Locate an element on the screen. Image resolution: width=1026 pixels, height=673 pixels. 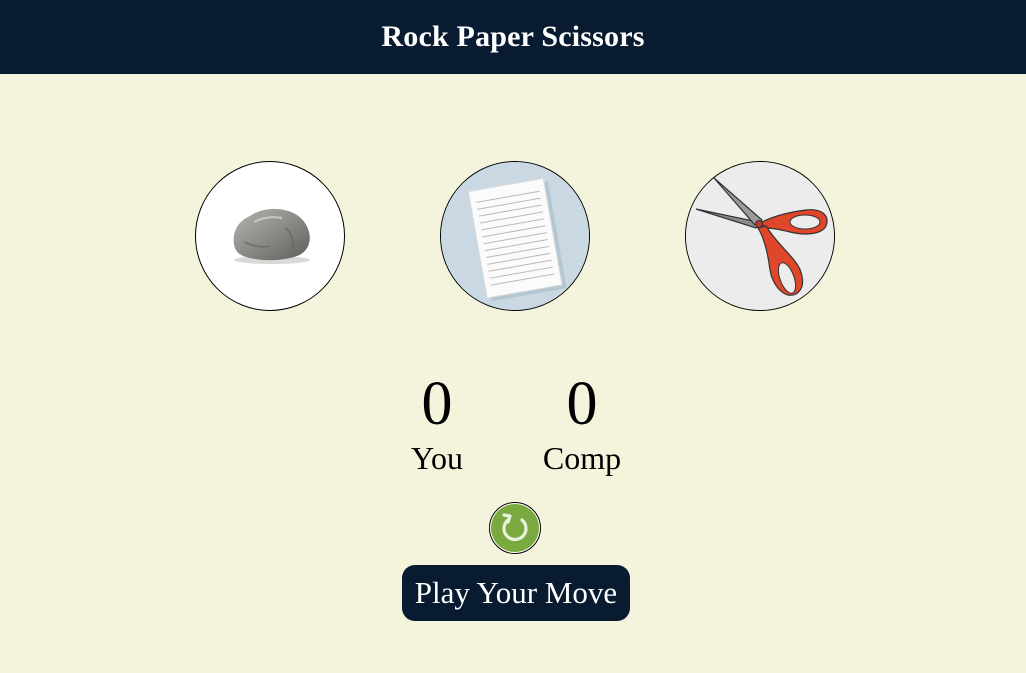
reset-button is located at coordinates (515, 528).